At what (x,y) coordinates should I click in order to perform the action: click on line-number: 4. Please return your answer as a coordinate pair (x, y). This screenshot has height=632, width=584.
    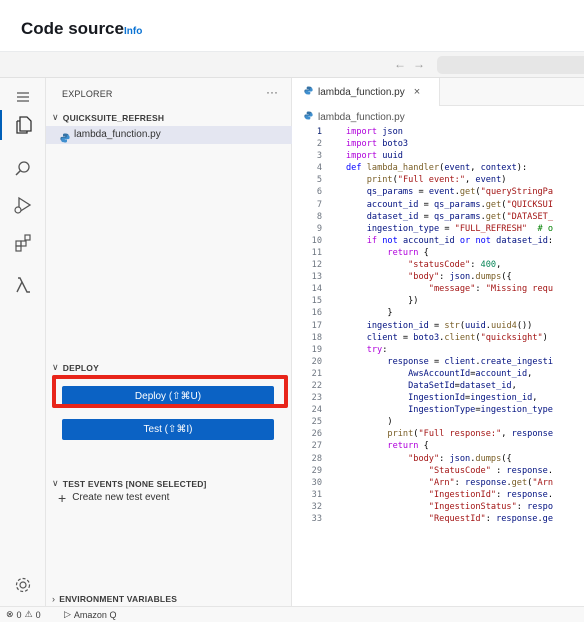
    Looking at the image, I should click on (319, 168).